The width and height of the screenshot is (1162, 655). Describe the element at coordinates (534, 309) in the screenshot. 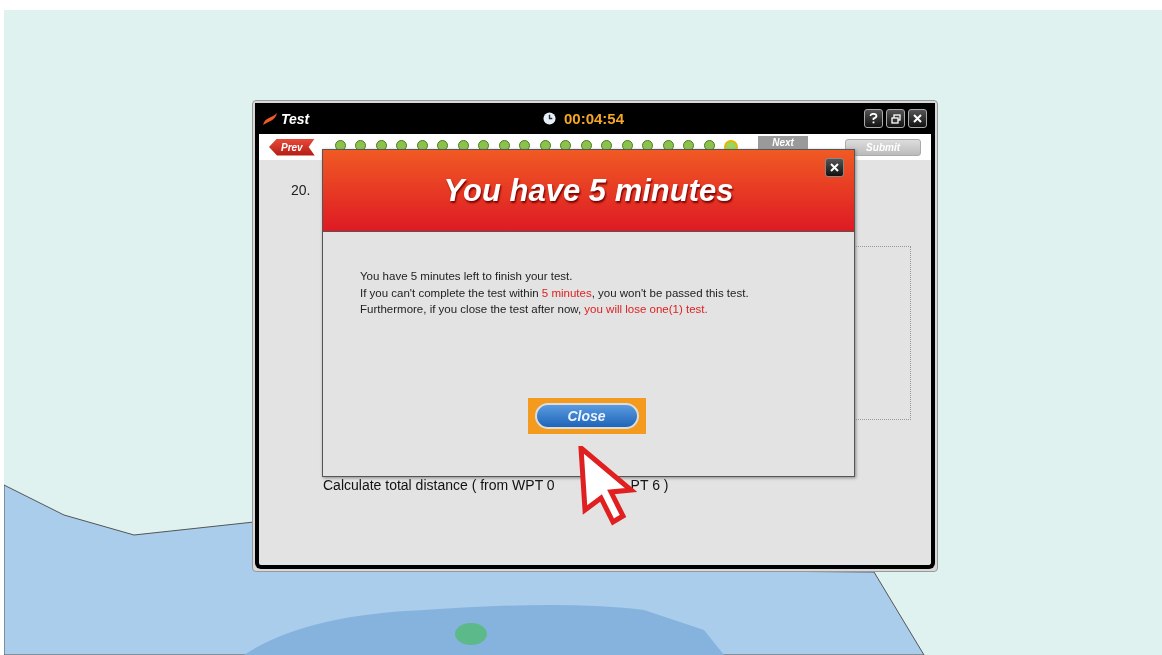

I see `message-line: Furthermore, if you close the test after now, you will lose one(1) test.` at that location.